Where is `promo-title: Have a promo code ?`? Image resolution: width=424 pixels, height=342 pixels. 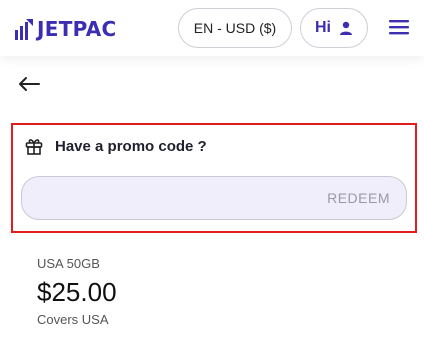
promo-title: Have a promo code ? is located at coordinates (131, 146).